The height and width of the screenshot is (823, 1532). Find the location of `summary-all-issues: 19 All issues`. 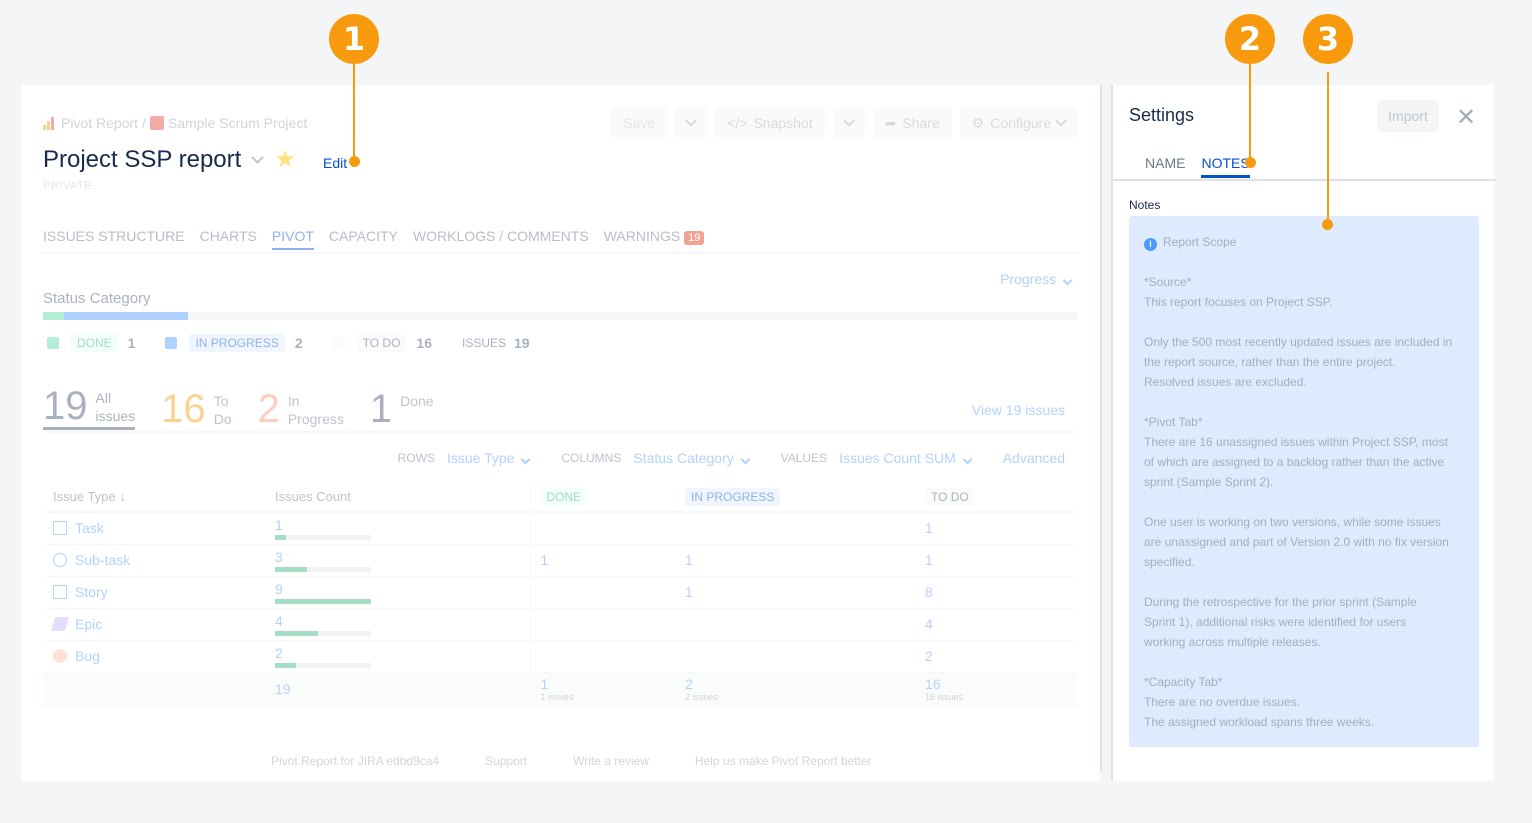

summary-all-issues: 19 All issues is located at coordinates (89, 407).